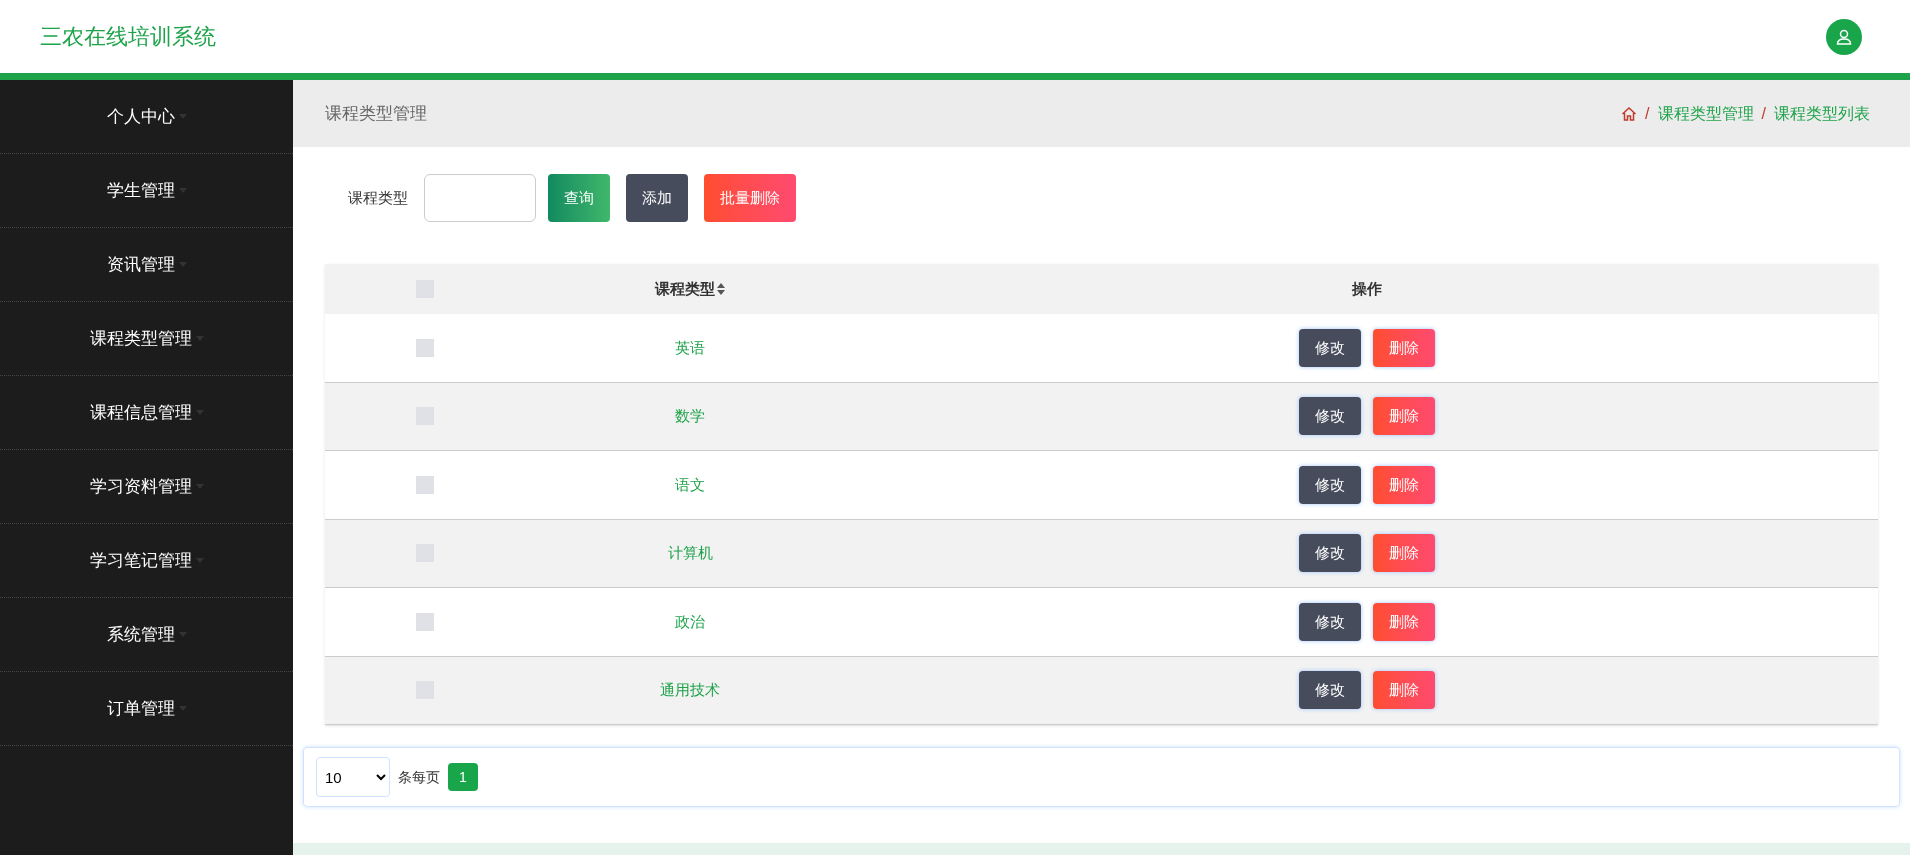 The width and height of the screenshot is (1910, 855). Describe the element at coordinates (128, 37) in the screenshot. I see `app-title: 三农在线培训系统` at that location.